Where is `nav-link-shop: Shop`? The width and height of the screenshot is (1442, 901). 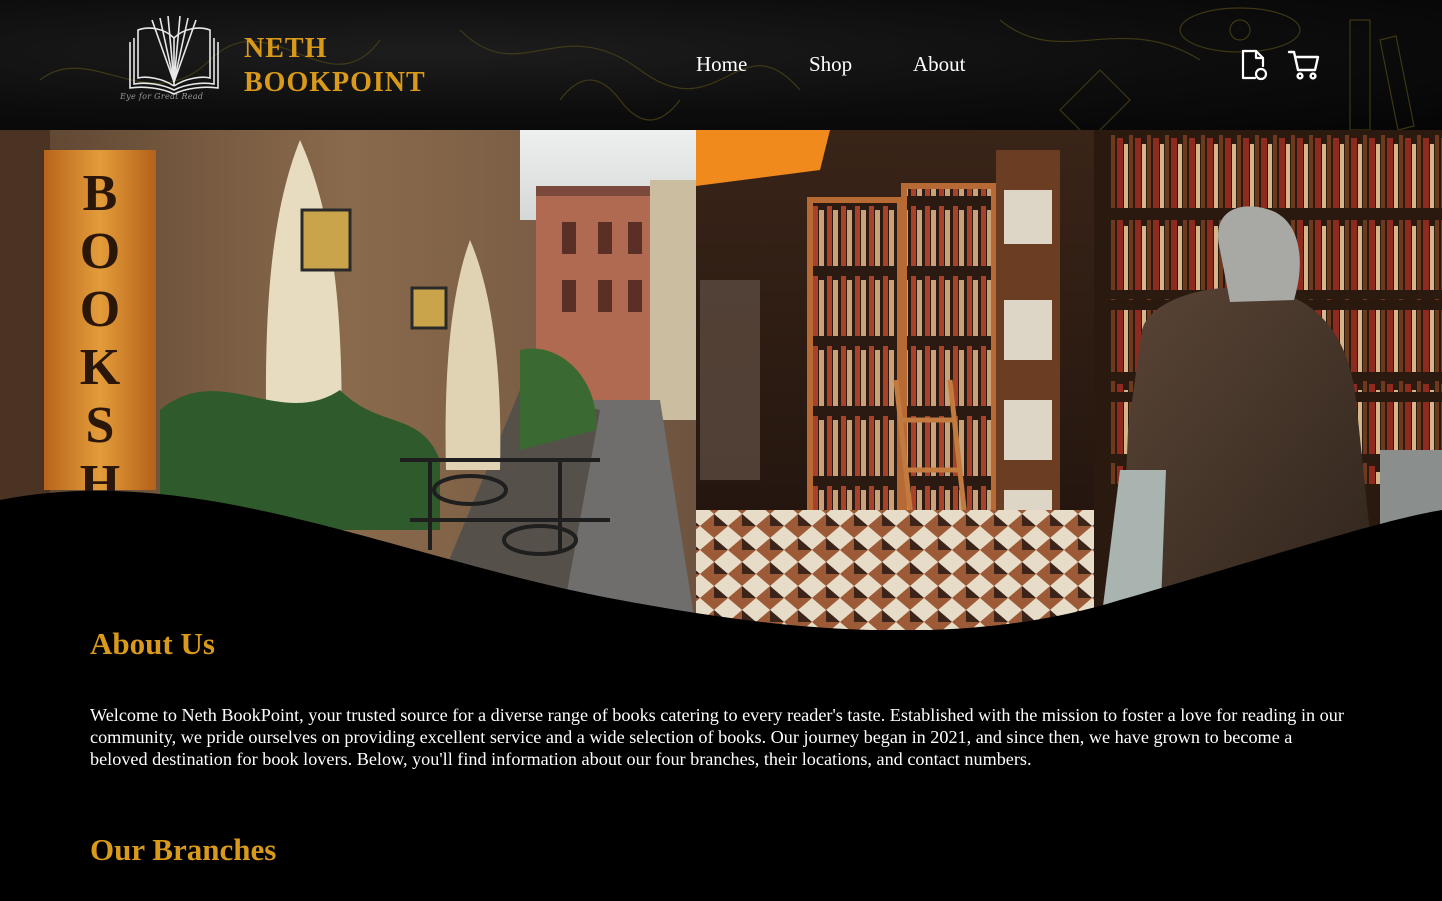 nav-link-shop: Shop is located at coordinates (830, 64).